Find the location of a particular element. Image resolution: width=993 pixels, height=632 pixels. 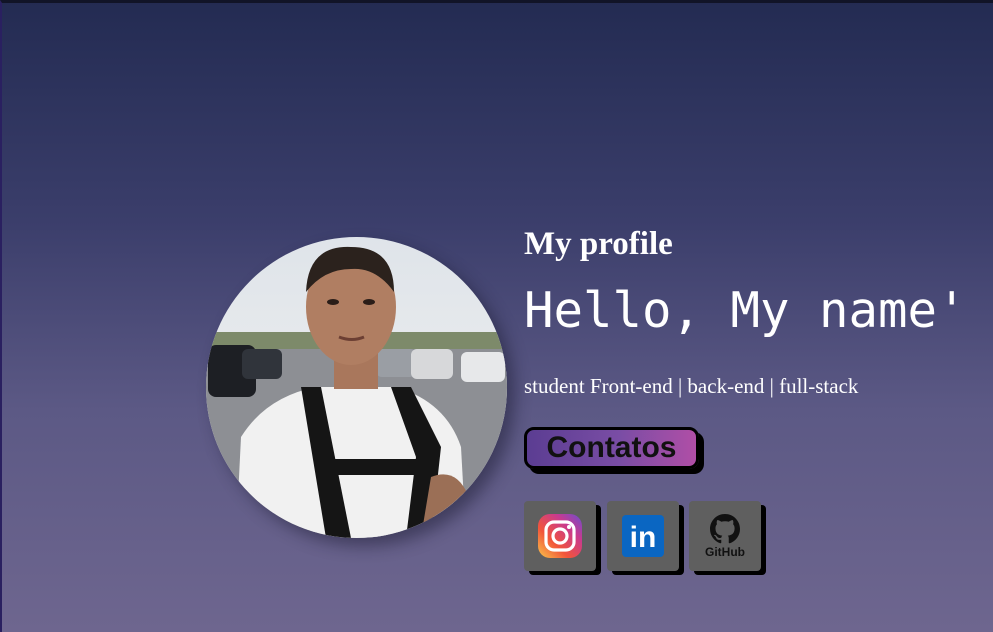

instagram-icon is located at coordinates (560, 536).